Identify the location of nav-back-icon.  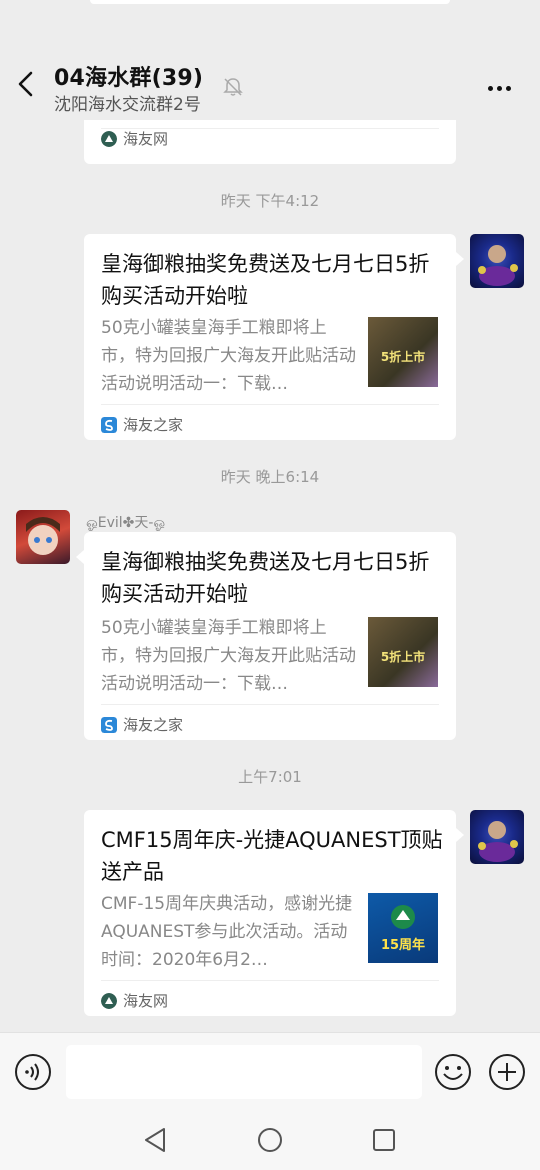
(155, 1140).